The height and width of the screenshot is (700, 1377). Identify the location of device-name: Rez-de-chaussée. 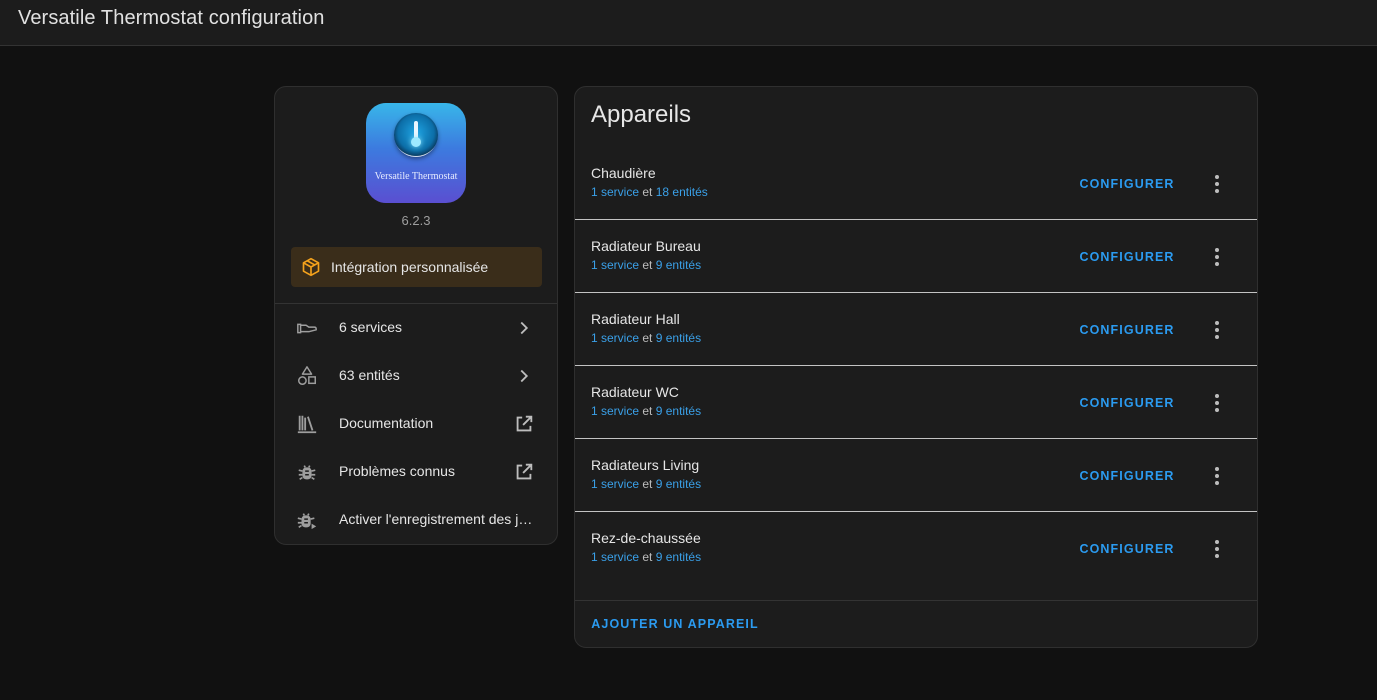
(646, 538).